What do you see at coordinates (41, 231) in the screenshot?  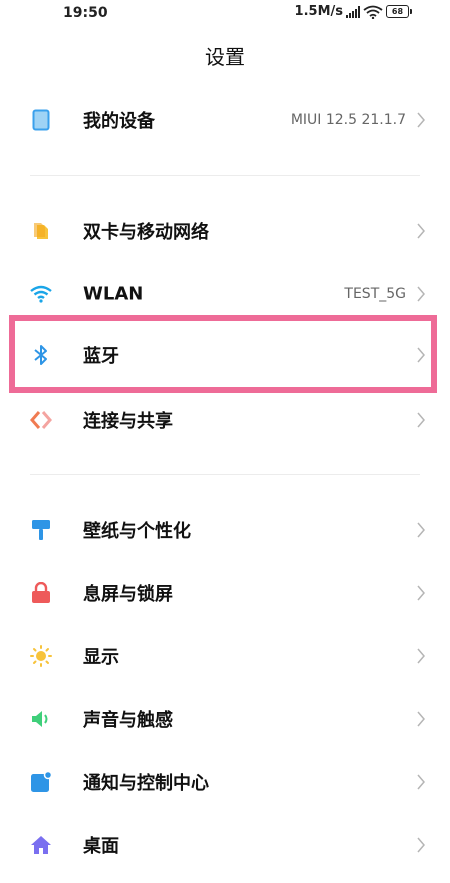 I see `sim-card-icon` at bounding box center [41, 231].